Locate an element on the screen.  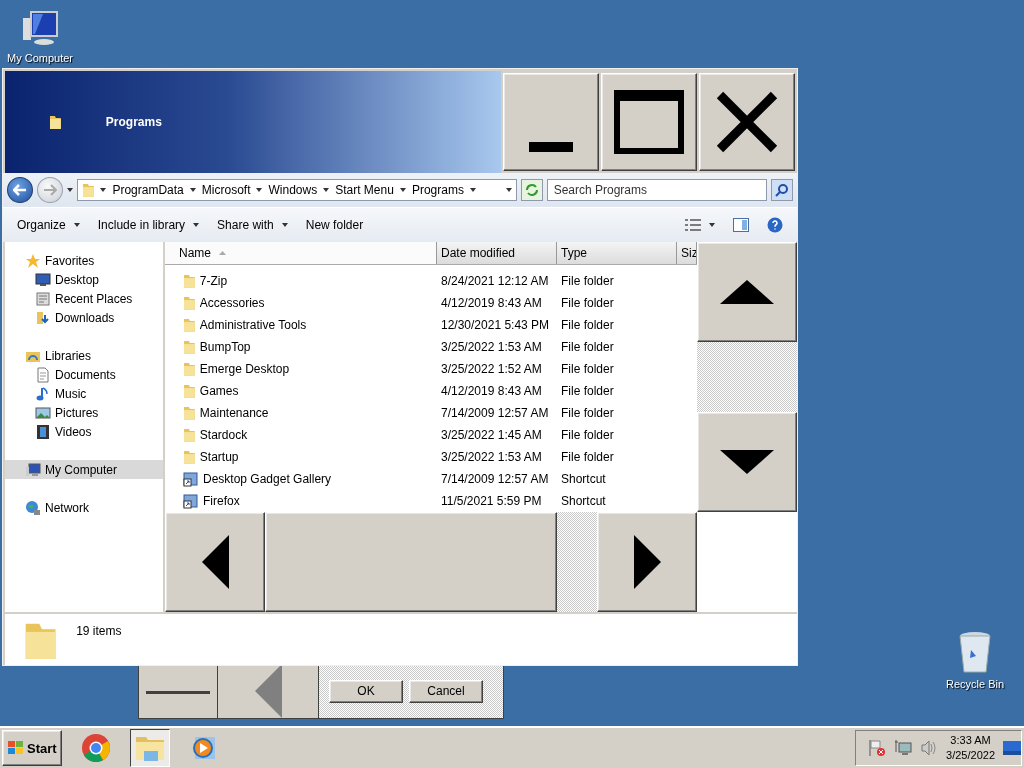
minimize-icon is located at coordinates (551, 147).